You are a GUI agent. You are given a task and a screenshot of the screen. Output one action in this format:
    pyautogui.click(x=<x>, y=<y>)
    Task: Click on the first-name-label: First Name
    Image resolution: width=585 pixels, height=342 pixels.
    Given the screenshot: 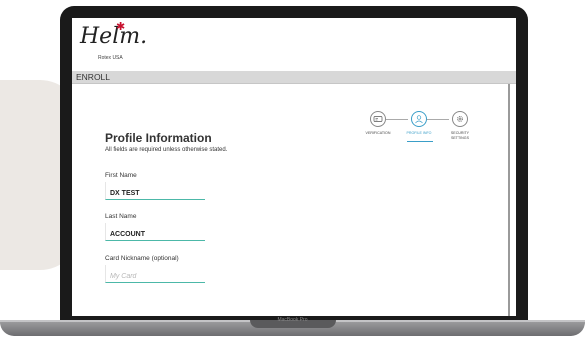 What is the action you would take?
    pyautogui.click(x=121, y=175)
    